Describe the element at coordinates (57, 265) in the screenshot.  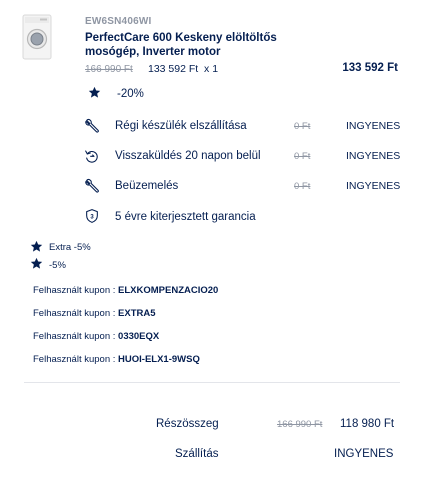
I see `promo-label-5: -5%` at that location.